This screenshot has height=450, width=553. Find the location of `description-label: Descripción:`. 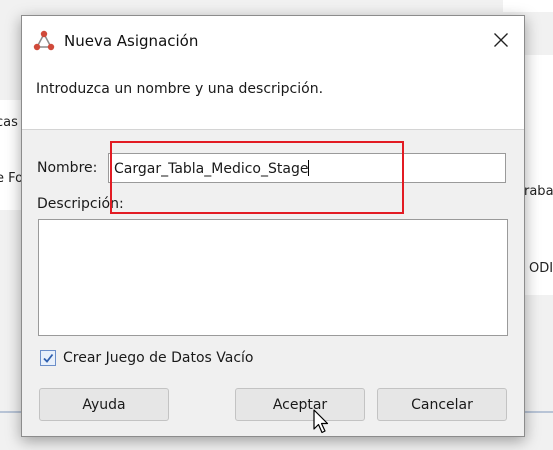

description-label: Descripción: is located at coordinates (80, 204).